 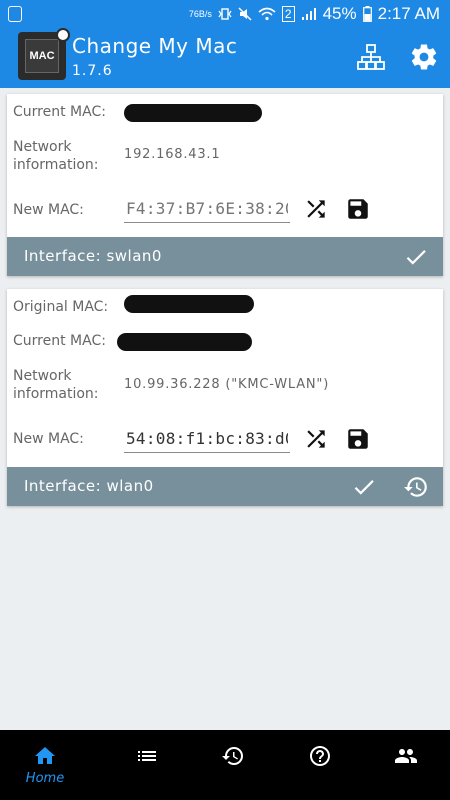 I want to click on vibrate-icon, so click(x=225, y=14).